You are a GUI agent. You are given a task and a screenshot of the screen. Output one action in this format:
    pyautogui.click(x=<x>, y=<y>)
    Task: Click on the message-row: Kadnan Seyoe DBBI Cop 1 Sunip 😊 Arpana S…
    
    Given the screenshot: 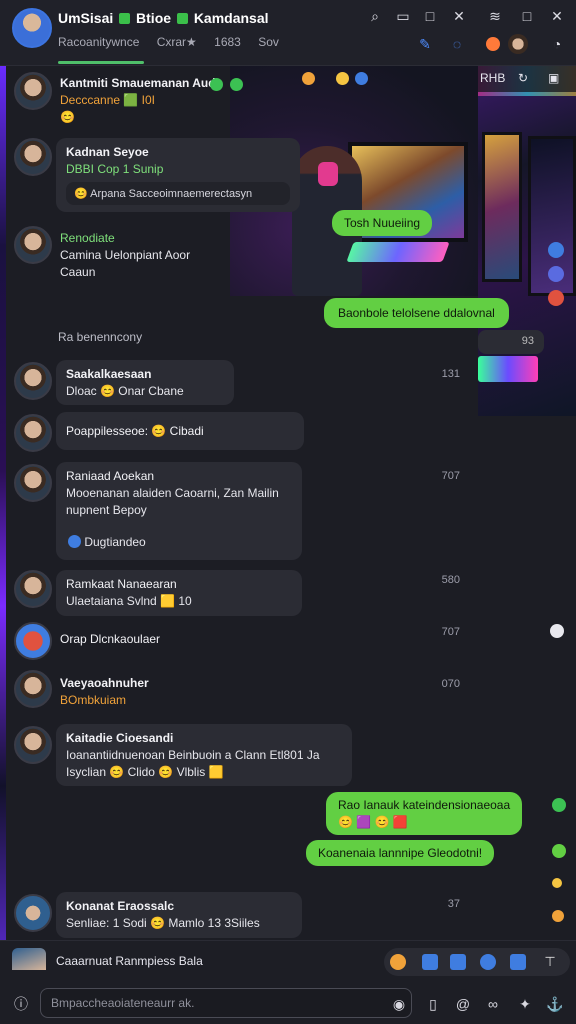 What is the action you would take?
    pyautogui.click(x=243, y=175)
    